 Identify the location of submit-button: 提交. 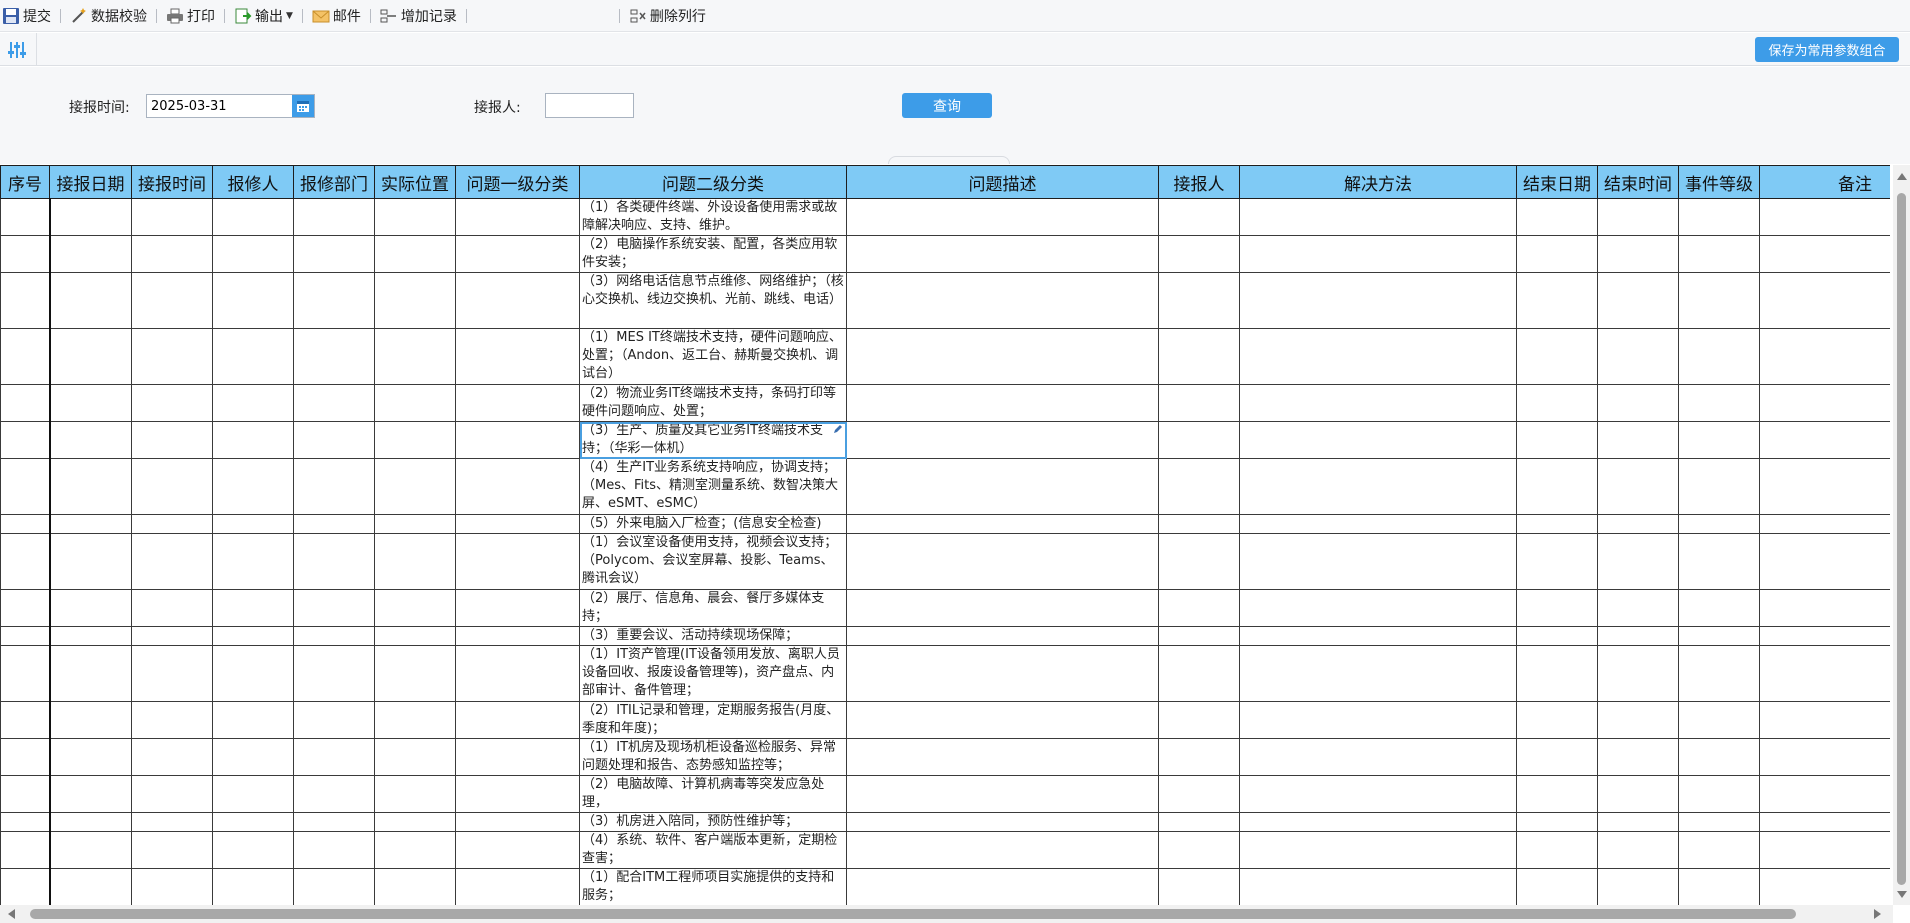
(26, 16).